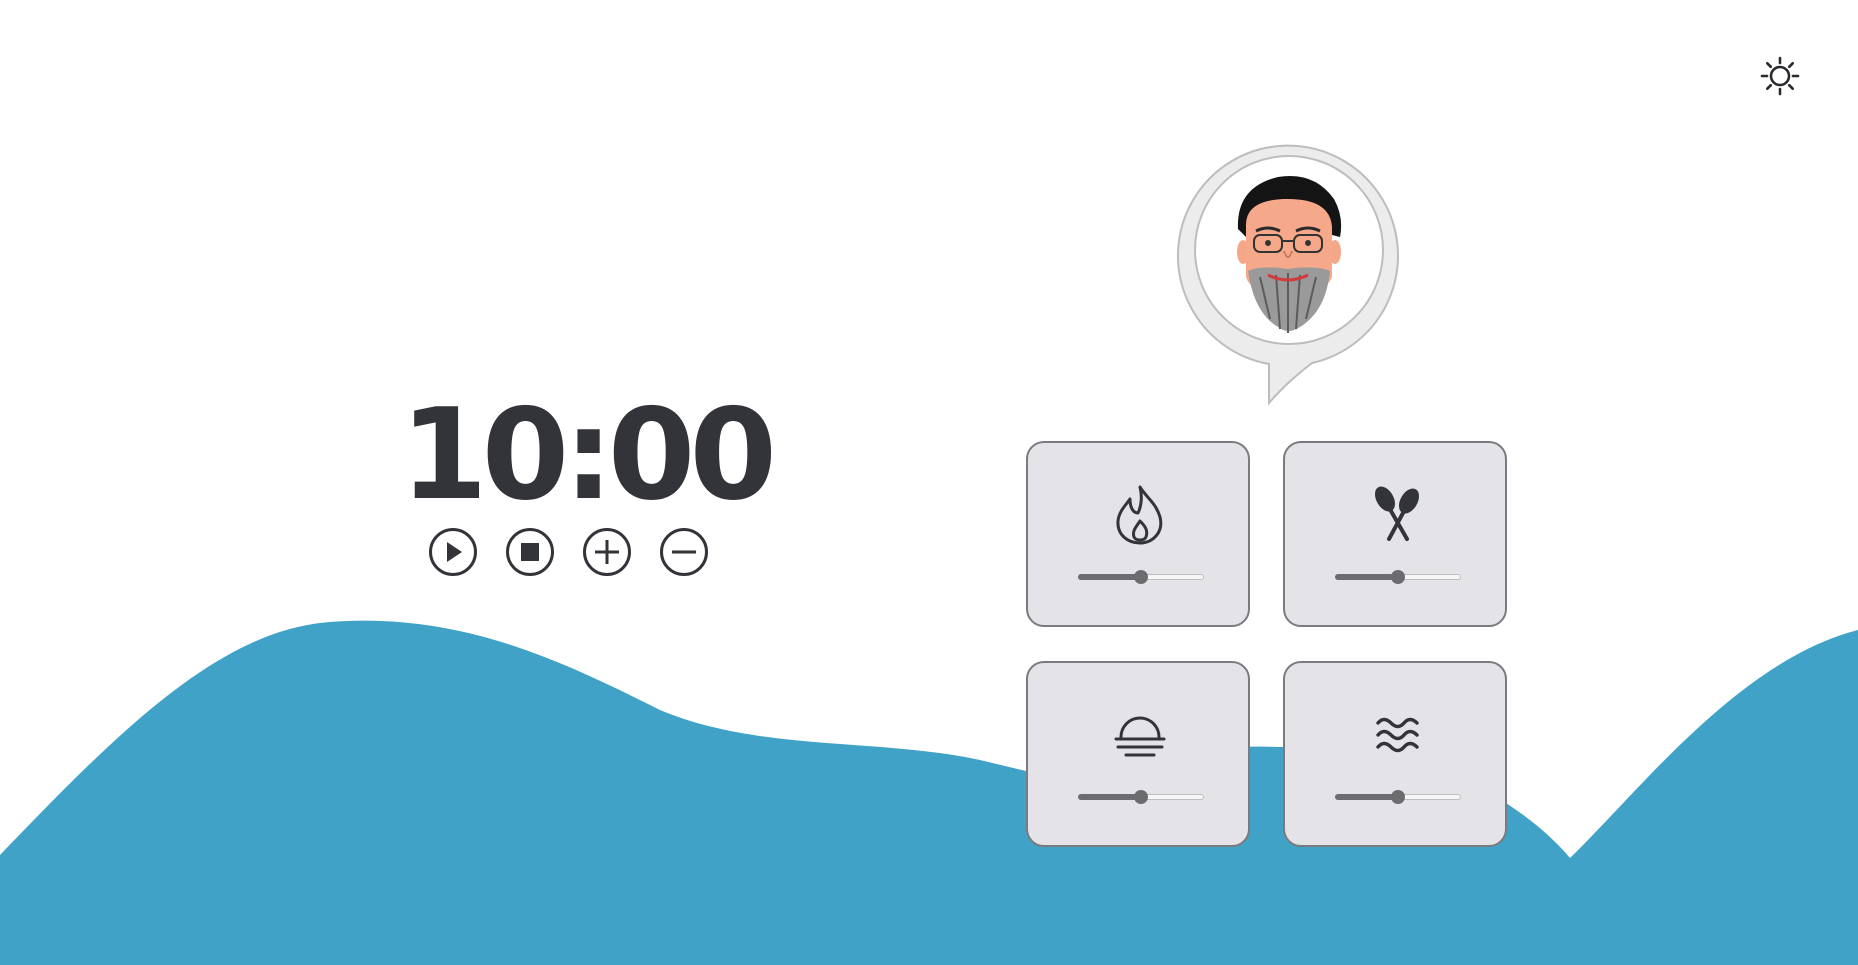 The width and height of the screenshot is (1858, 965). Describe the element at coordinates (1395, 754) in the screenshot. I see `tile-waves` at that location.